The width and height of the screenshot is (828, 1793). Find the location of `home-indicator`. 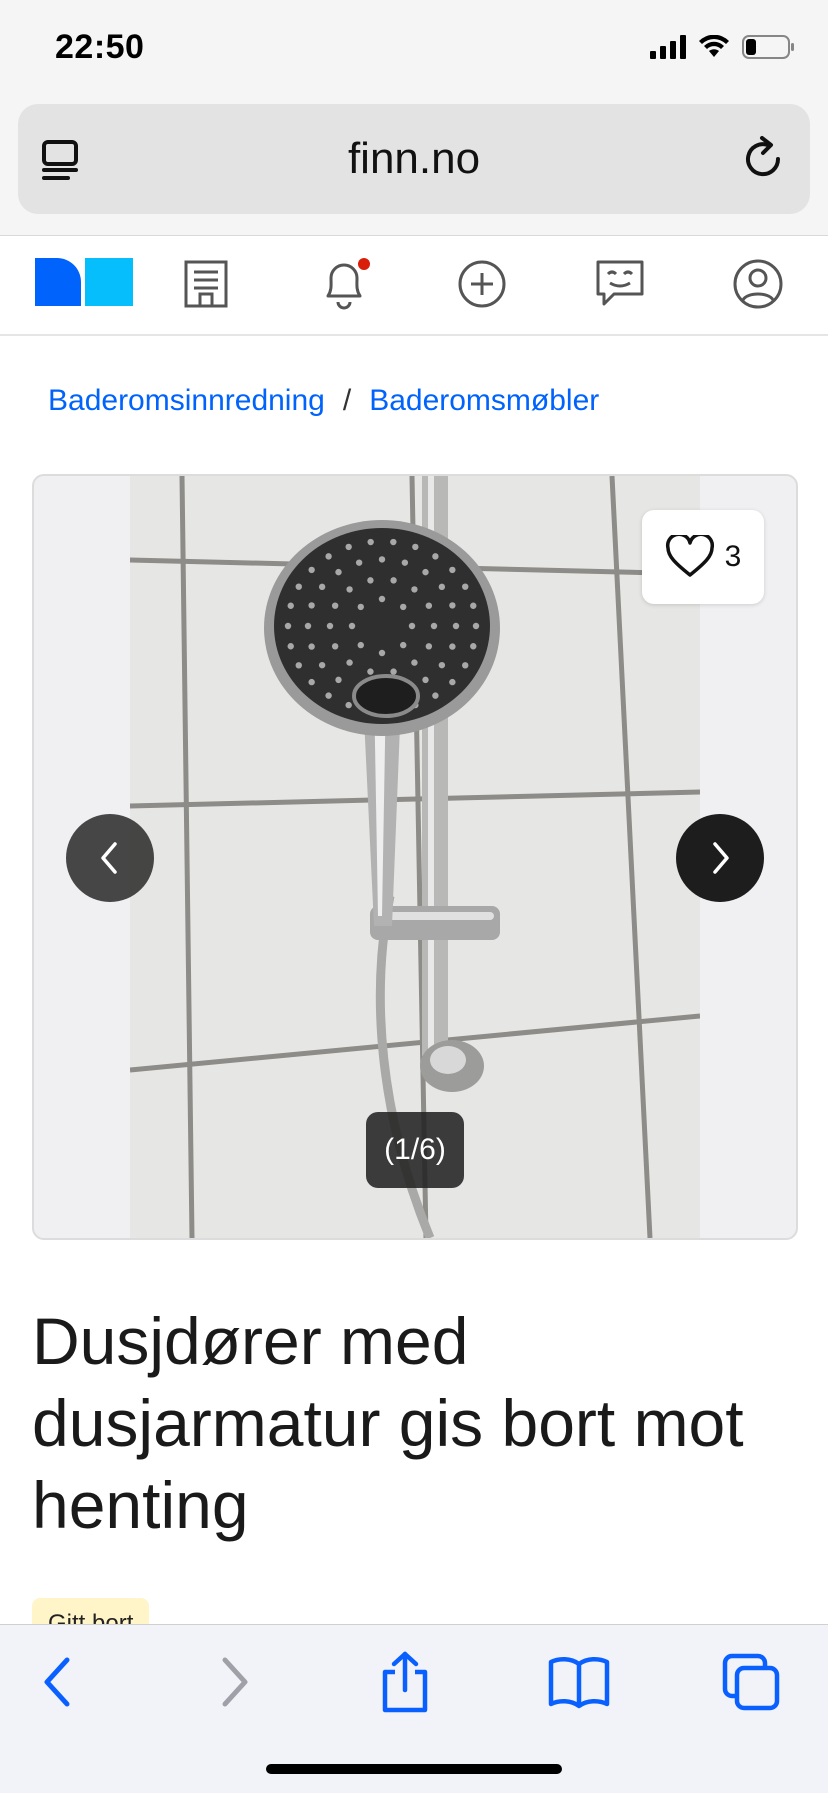

home-indicator is located at coordinates (414, 1769).